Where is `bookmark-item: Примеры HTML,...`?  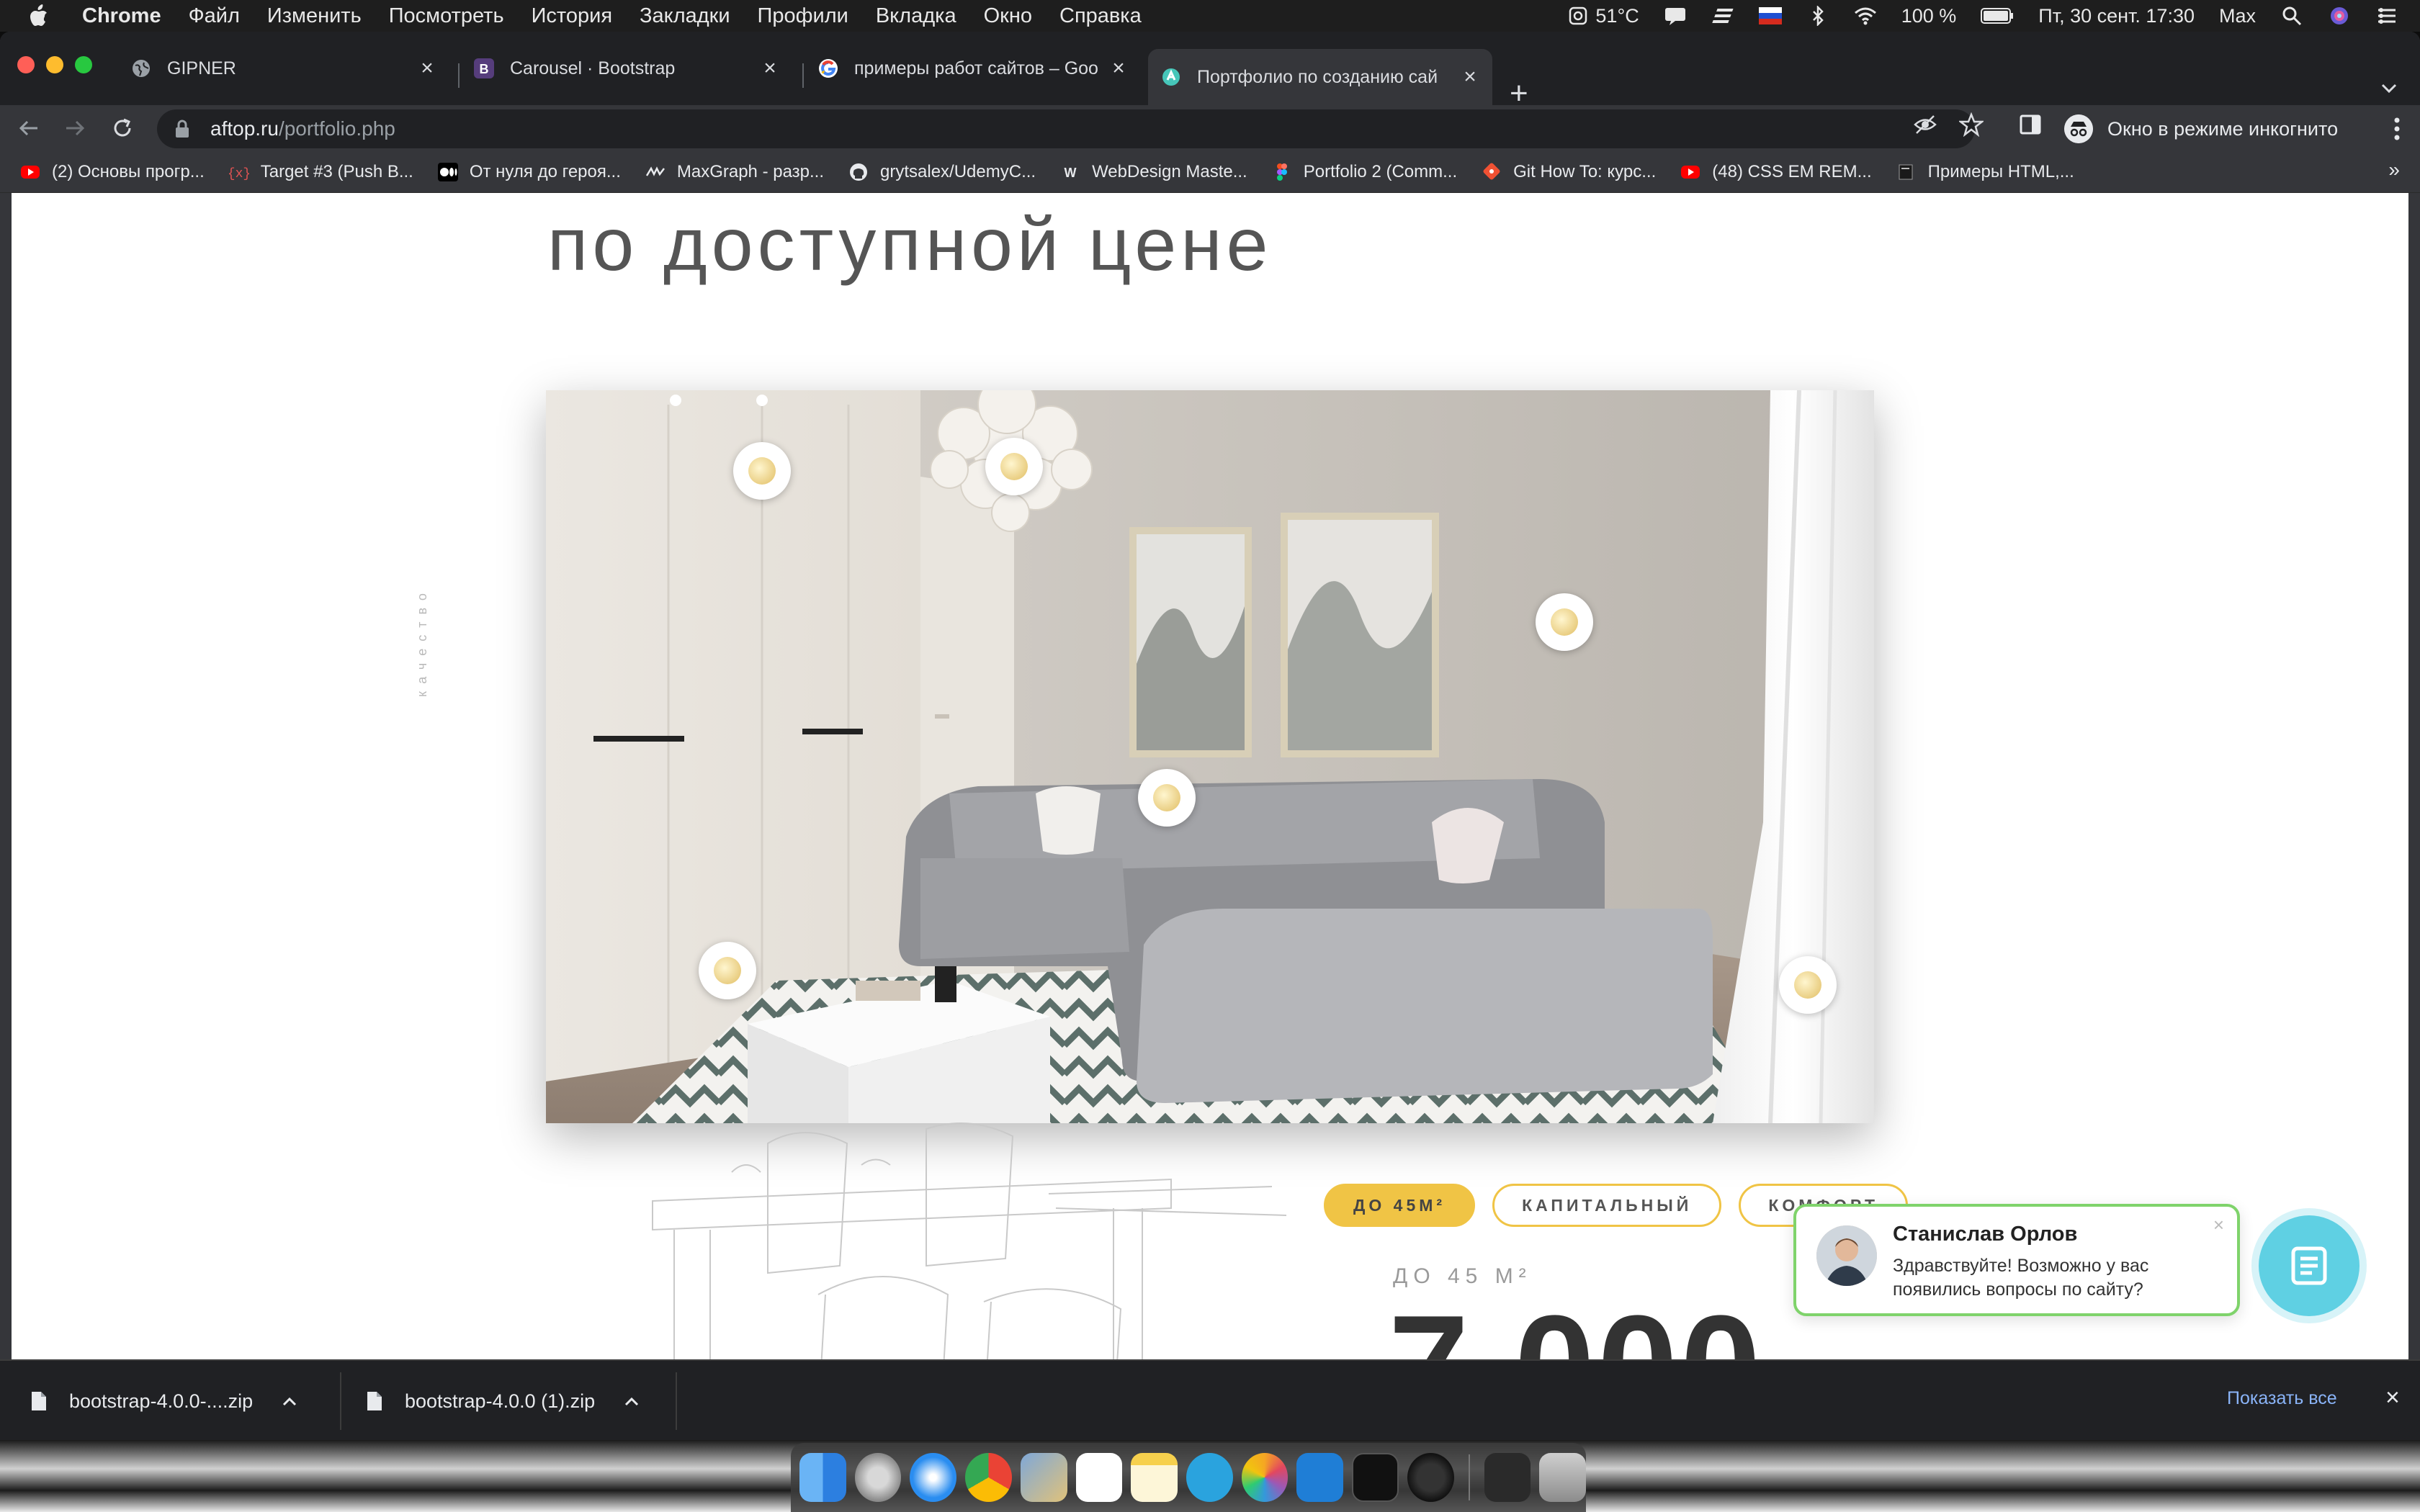
bookmark-item: Примеры HTML,... is located at coordinates (1985, 172).